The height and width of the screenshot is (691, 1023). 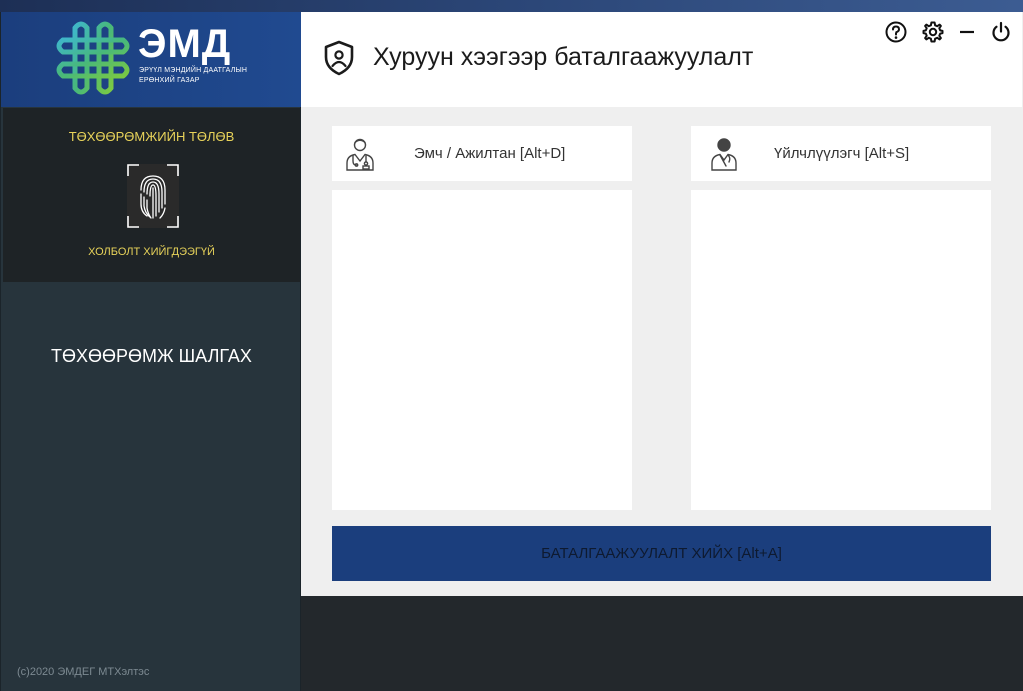 I want to click on check-device-button: ТӨХӨӨРӨМЖ ШАЛГАХ, so click(x=151, y=356).